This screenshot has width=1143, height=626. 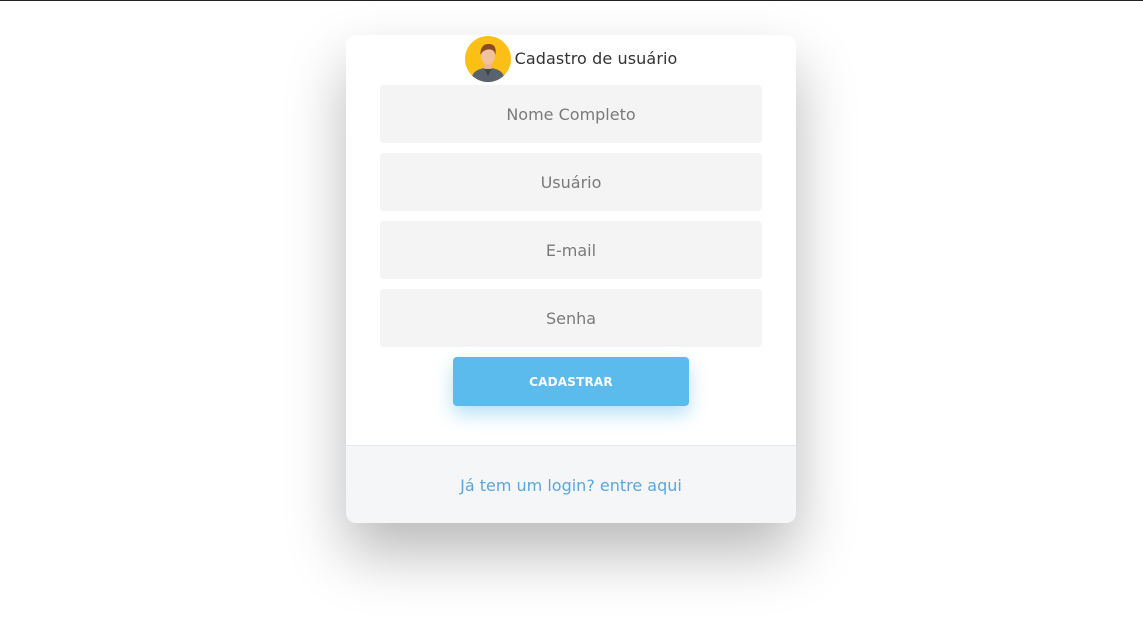 I want to click on card-header: Cadastro de usuário, so click(x=571, y=58).